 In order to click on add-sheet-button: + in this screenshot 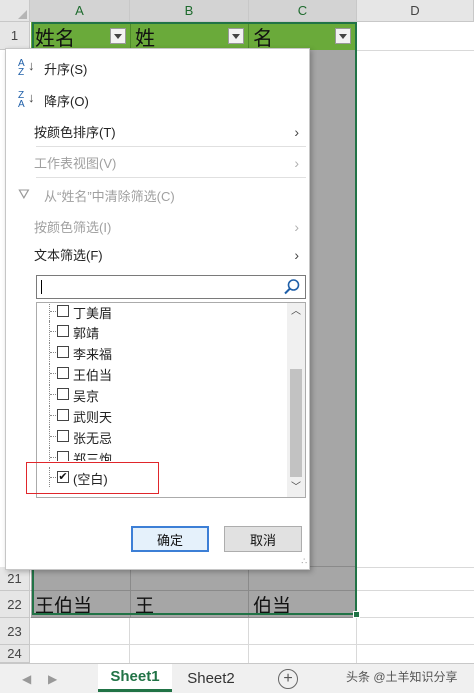, I will do `click(288, 679)`.